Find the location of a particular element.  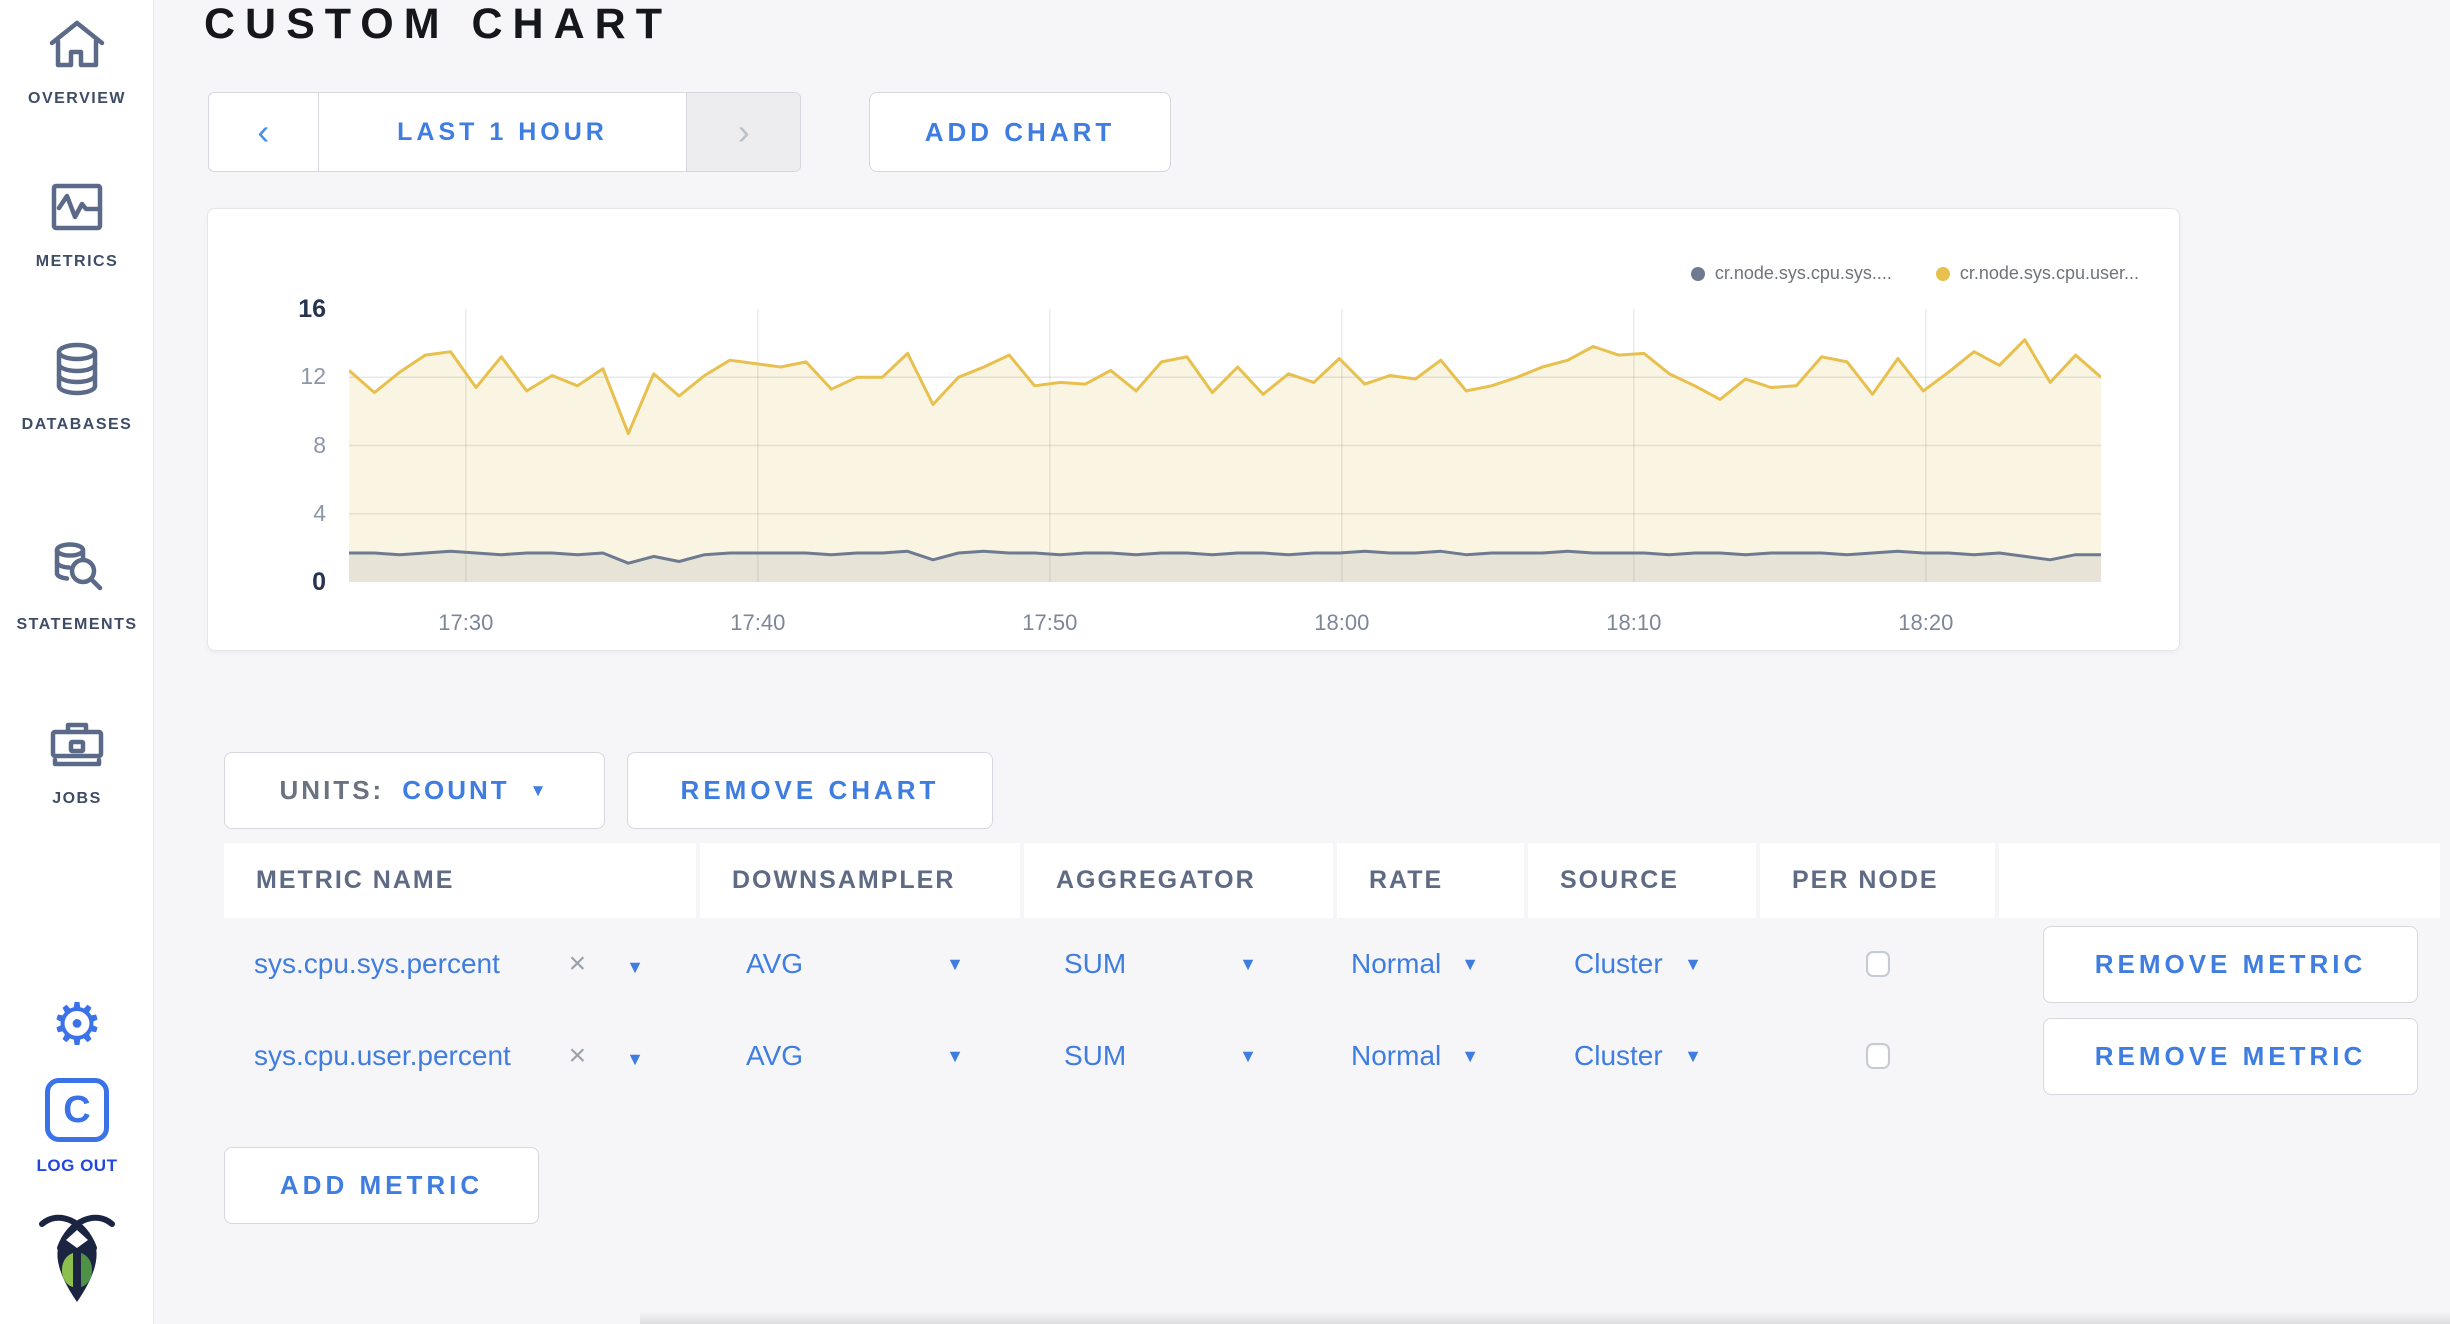

logout-button: C LOG OUT is located at coordinates (77, 1127).